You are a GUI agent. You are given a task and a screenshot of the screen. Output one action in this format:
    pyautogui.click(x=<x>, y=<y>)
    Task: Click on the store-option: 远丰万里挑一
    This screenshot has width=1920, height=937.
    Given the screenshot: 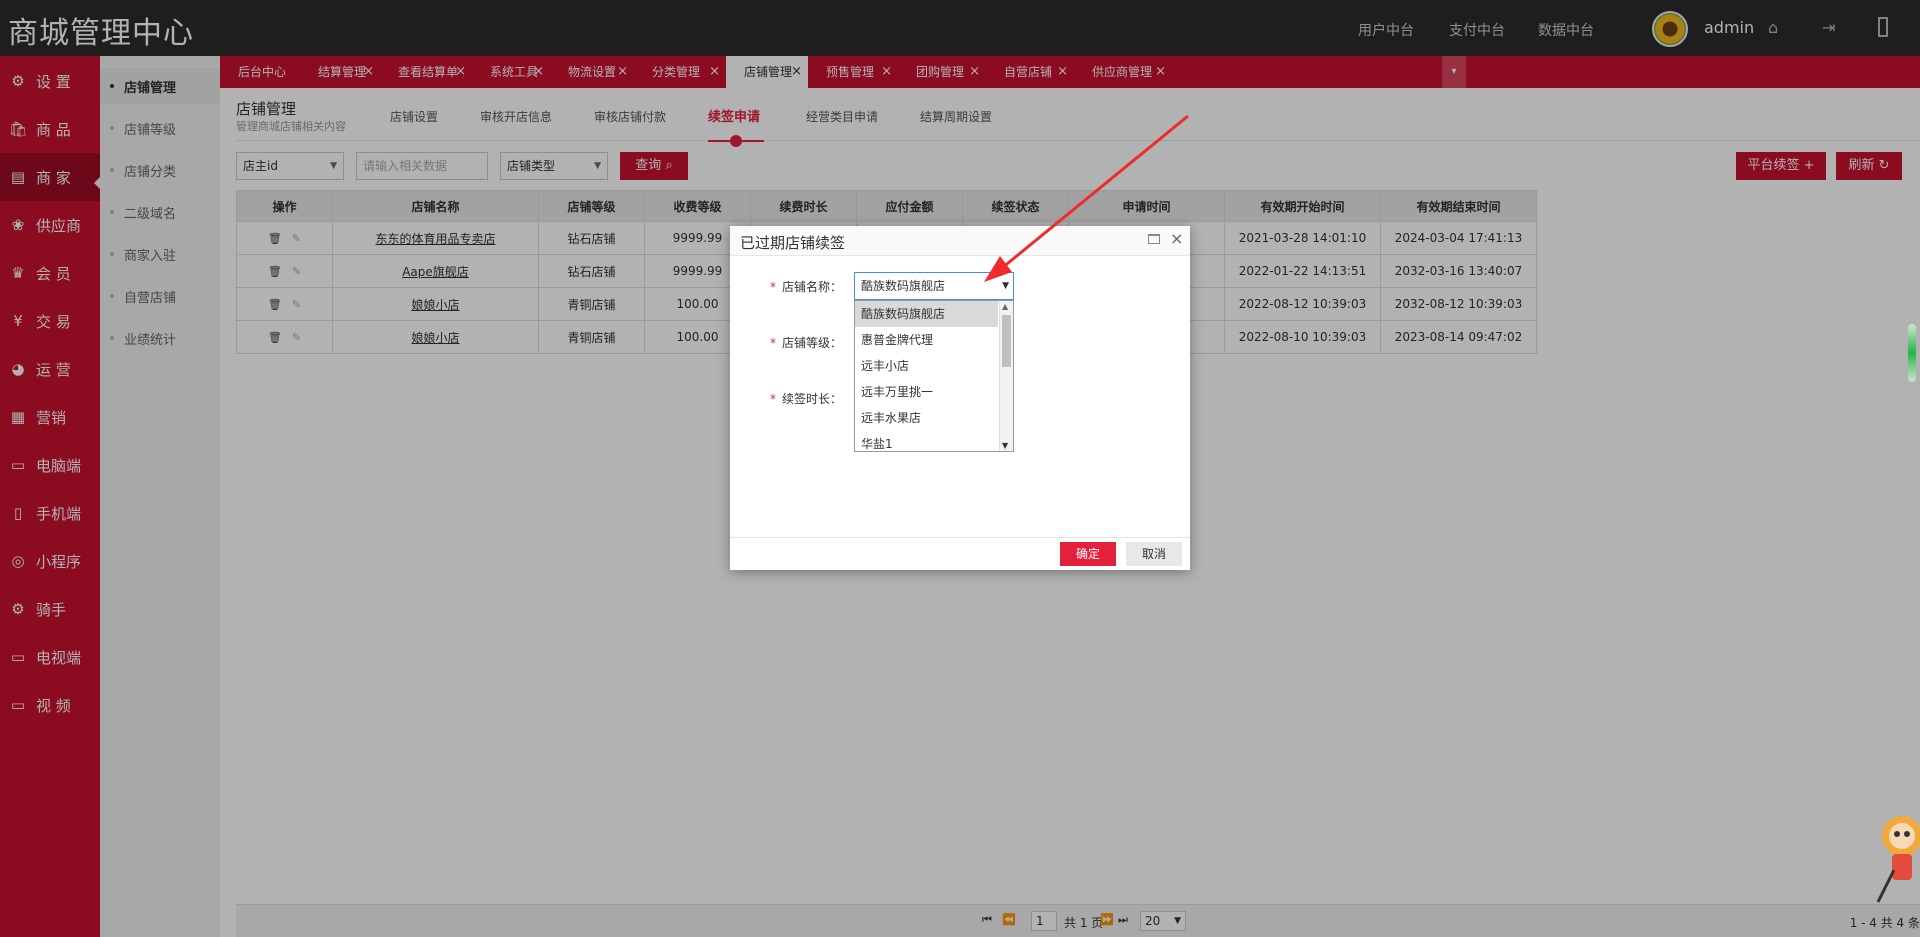 What is the action you would take?
    pyautogui.click(x=926, y=392)
    